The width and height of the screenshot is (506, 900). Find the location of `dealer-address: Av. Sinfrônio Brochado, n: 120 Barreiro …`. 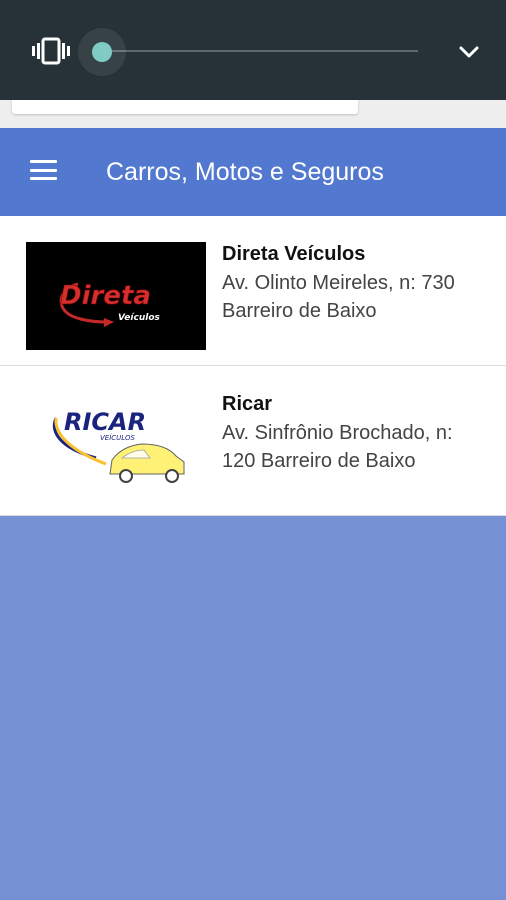

dealer-address: Av. Sinfrônio Brochado, n: 120 Barreiro … is located at coordinates (337, 447).